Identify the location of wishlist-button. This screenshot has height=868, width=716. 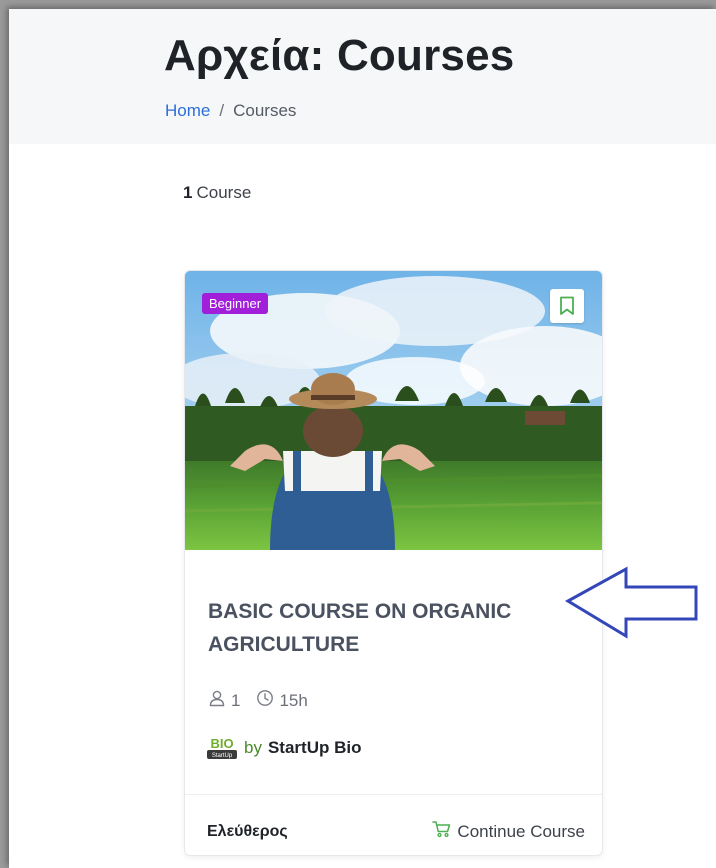
(567, 306).